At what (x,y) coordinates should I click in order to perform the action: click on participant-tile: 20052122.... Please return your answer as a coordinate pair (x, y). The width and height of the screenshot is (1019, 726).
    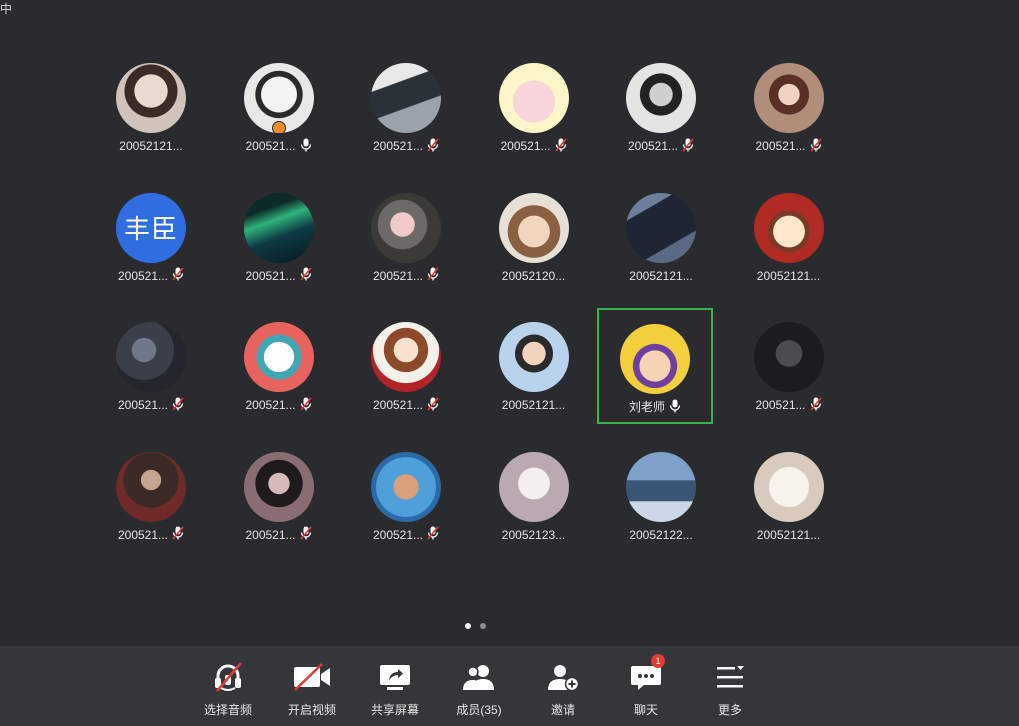
    Looking at the image, I should click on (661, 502).